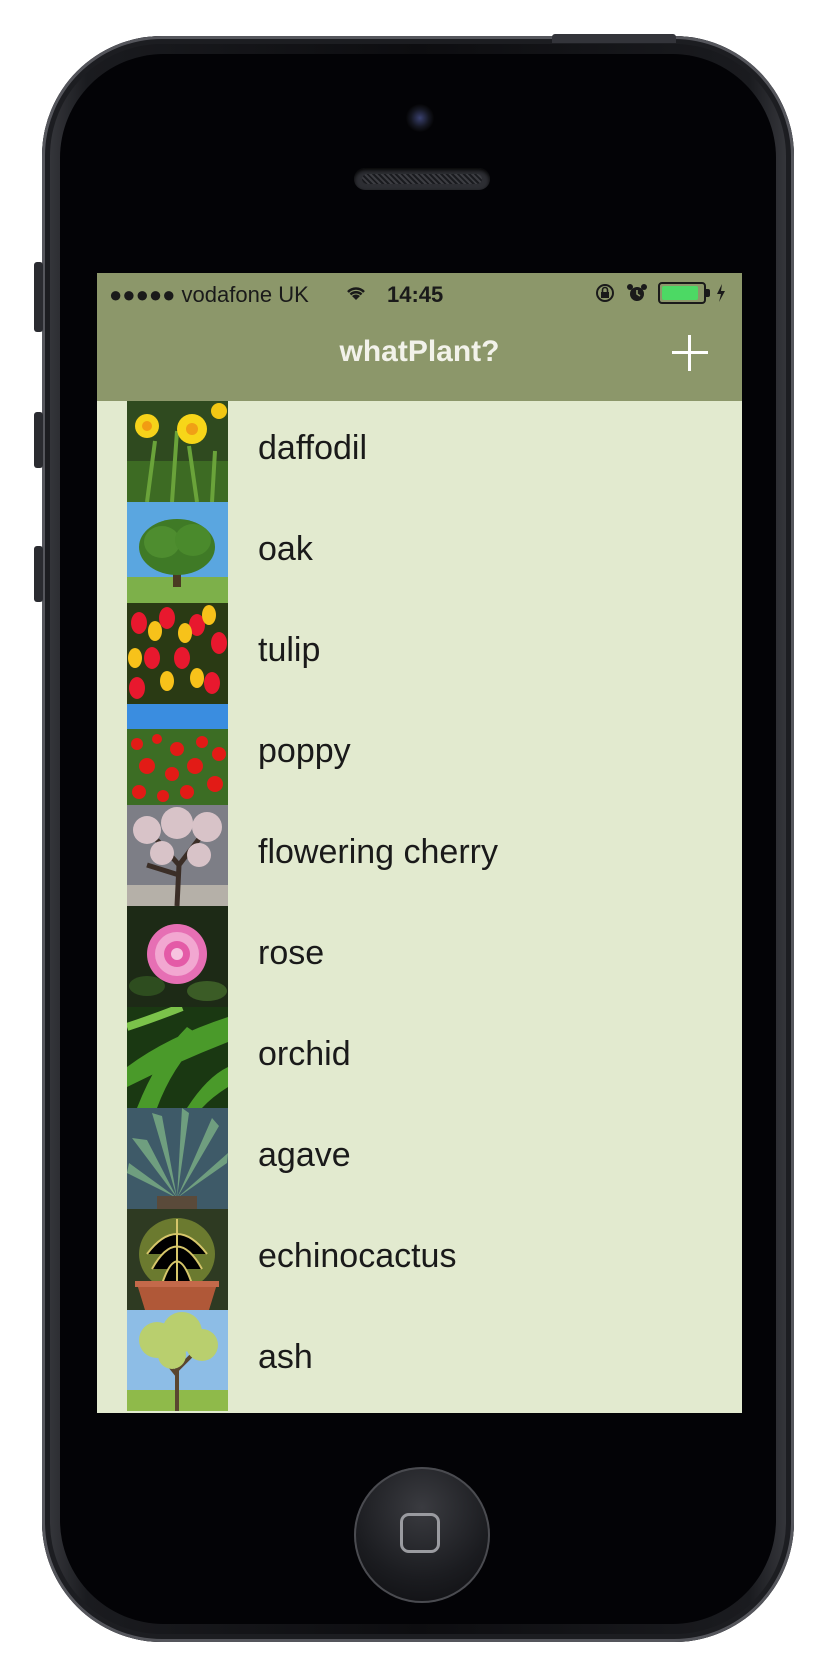 The image size is (837, 1678). I want to click on plant-row: flowering cherry, so click(419, 855).